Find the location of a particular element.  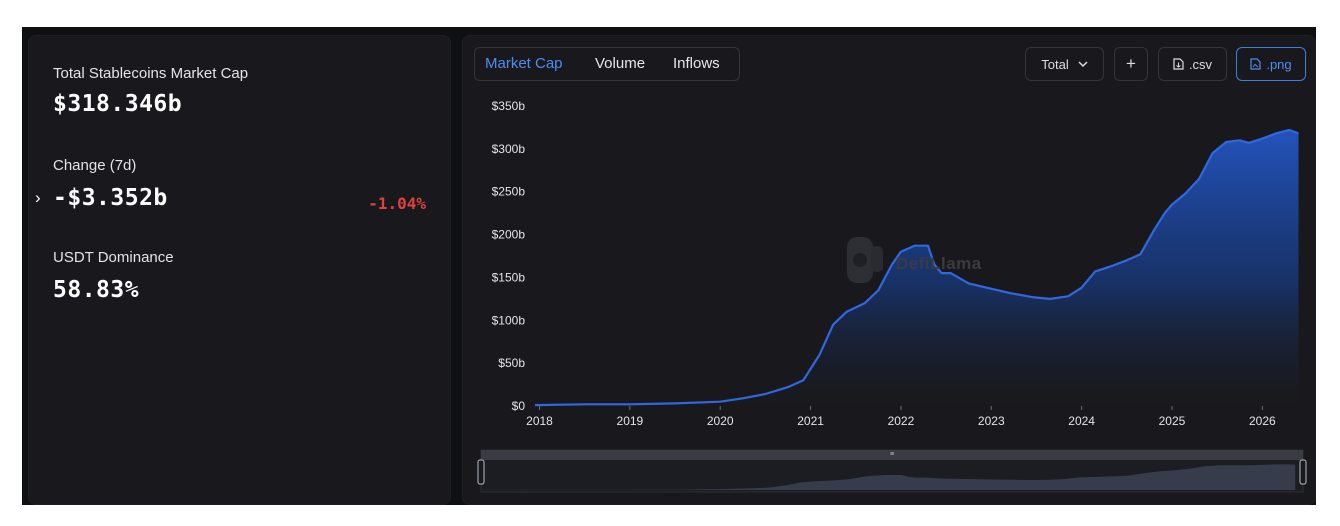

y-tick-label: $50b is located at coordinates (511, 363).